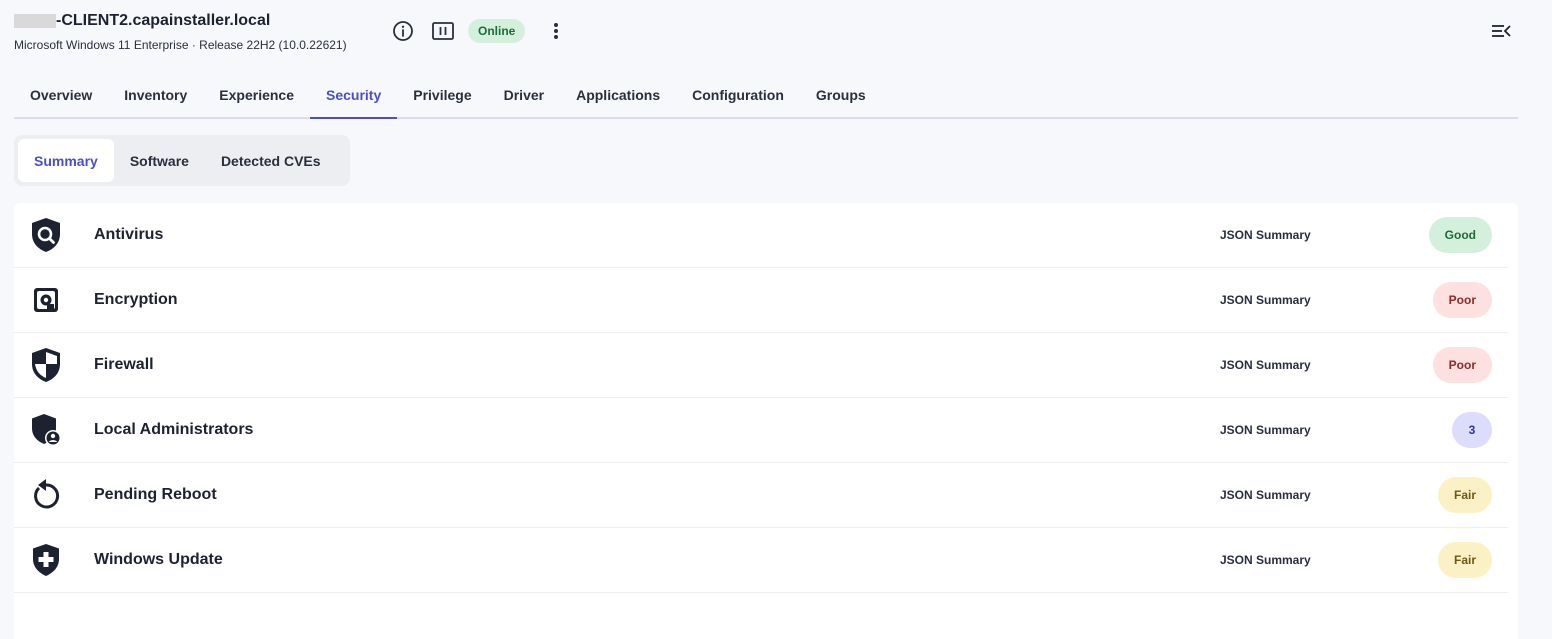  I want to click on subtab-summary: Summary, so click(66, 160).